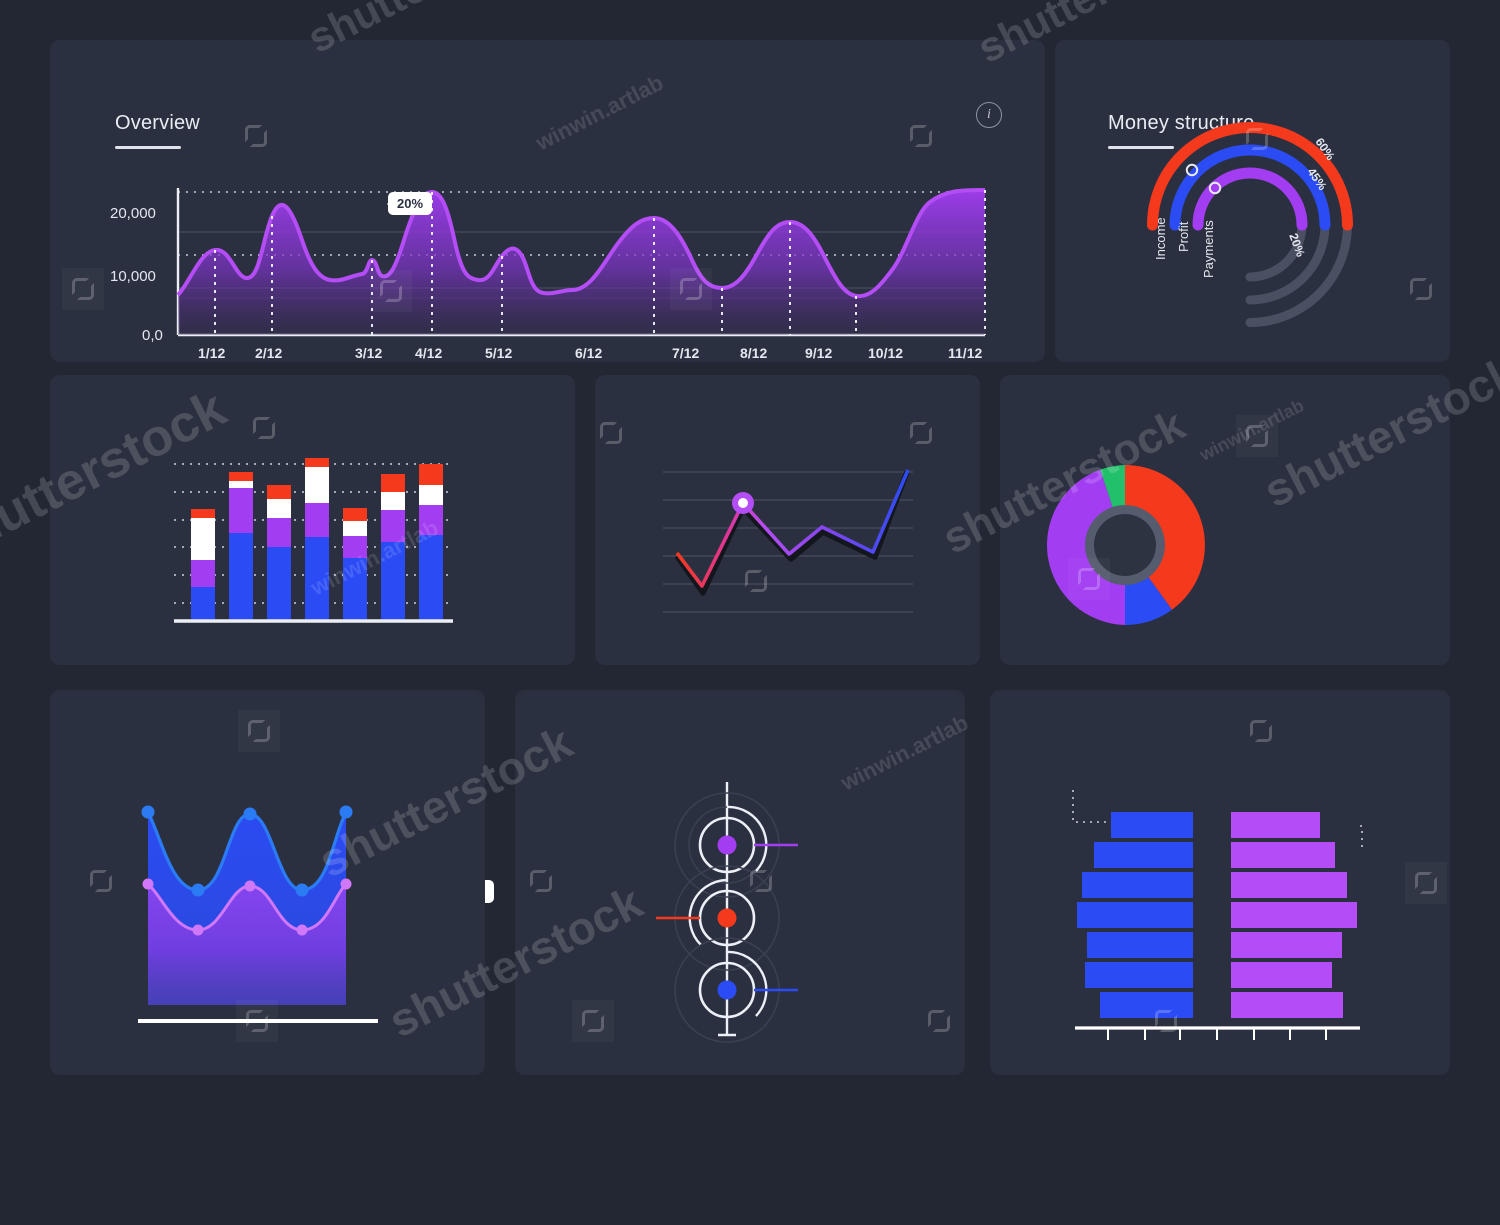  Describe the element at coordinates (429, 353) in the screenshot. I see `overview-x-tick: 4/12` at that location.